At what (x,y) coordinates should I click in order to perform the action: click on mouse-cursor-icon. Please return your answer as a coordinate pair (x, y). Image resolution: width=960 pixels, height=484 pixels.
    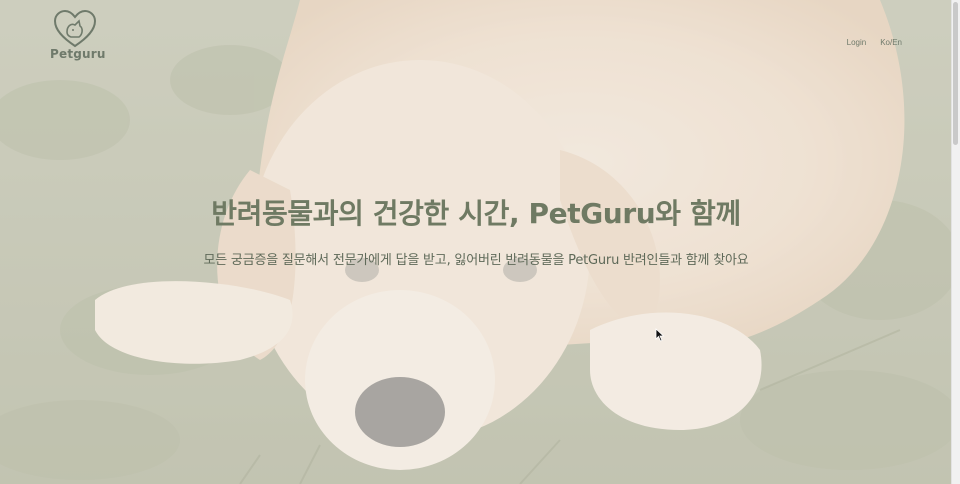
    Looking at the image, I should click on (660, 335).